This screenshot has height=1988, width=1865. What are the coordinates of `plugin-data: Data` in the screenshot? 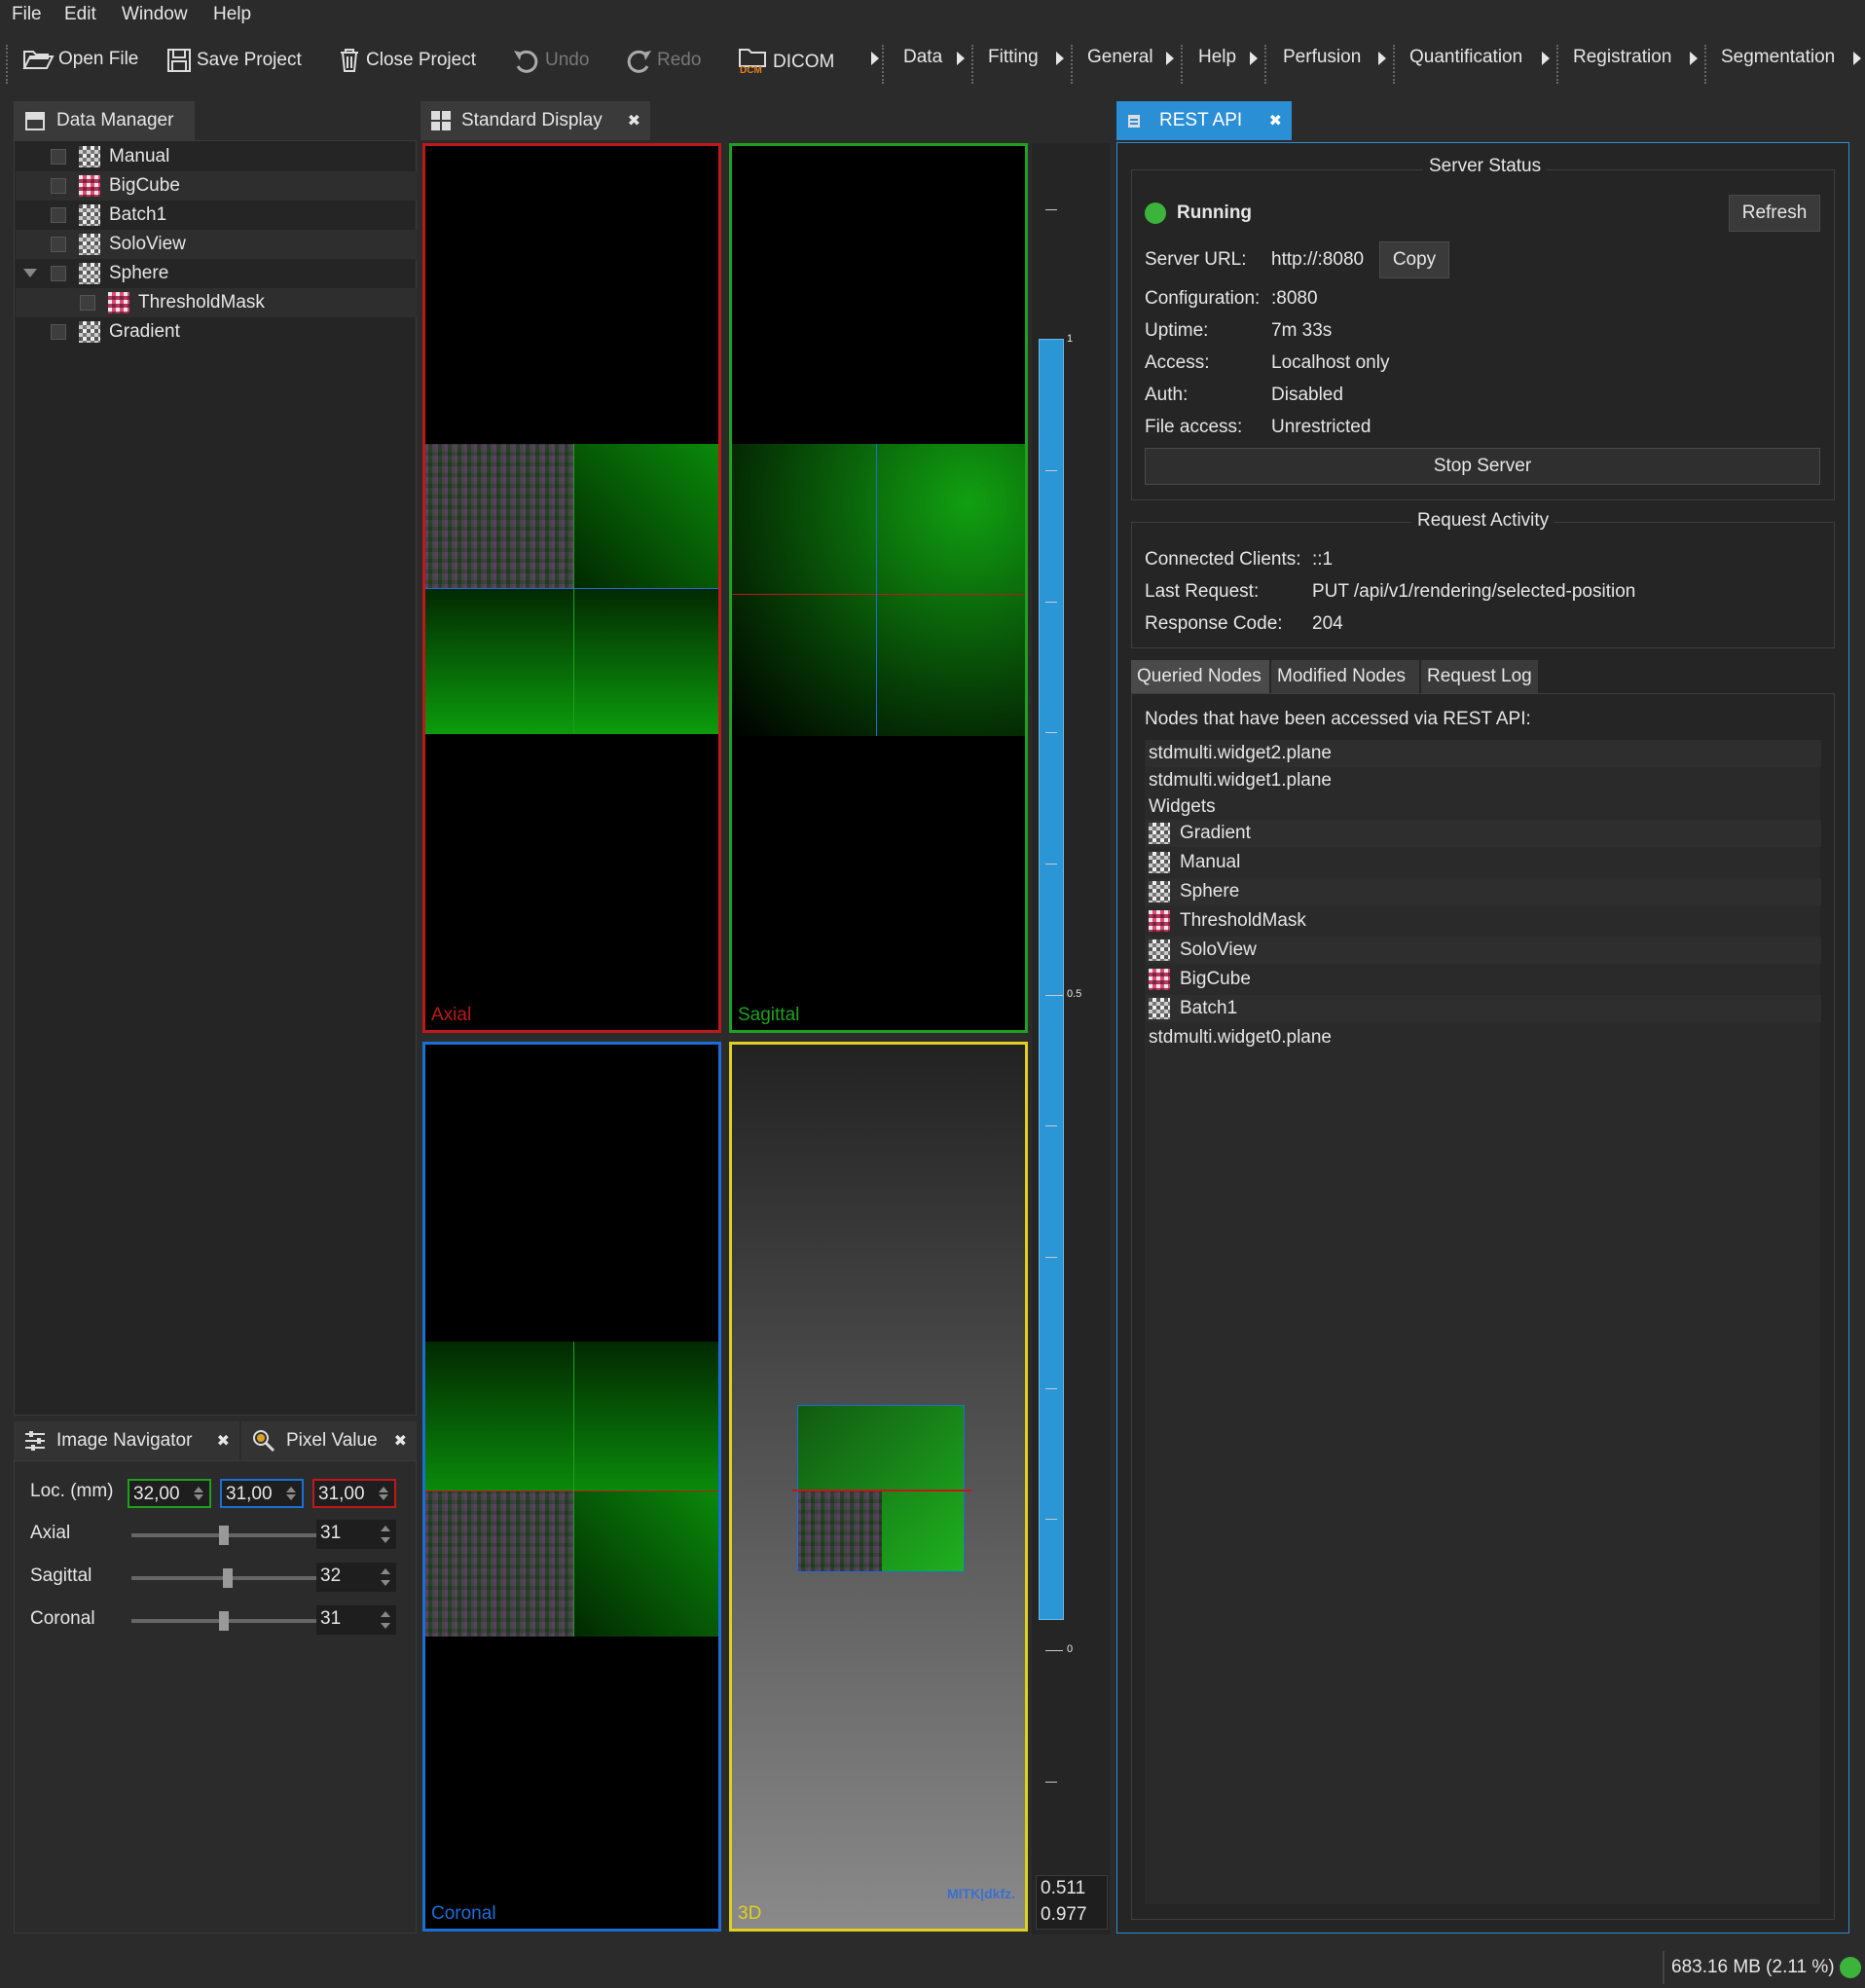 It's located at (923, 57).